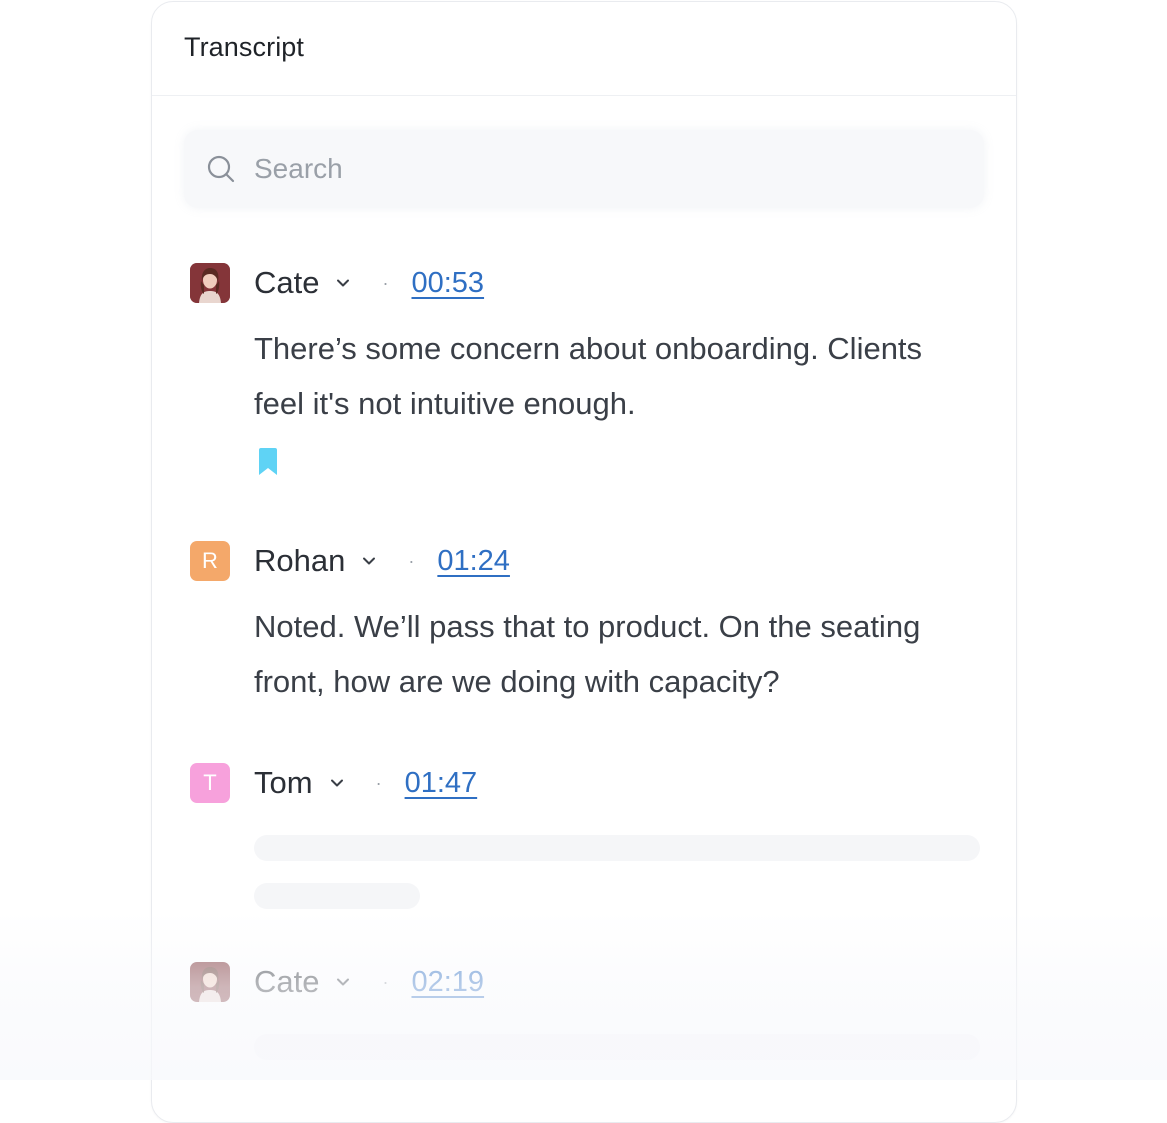 This screenshot has width=1167, height=1123. I want to click on transcript-entry: T Tom · 01:47, so click(603, 836).